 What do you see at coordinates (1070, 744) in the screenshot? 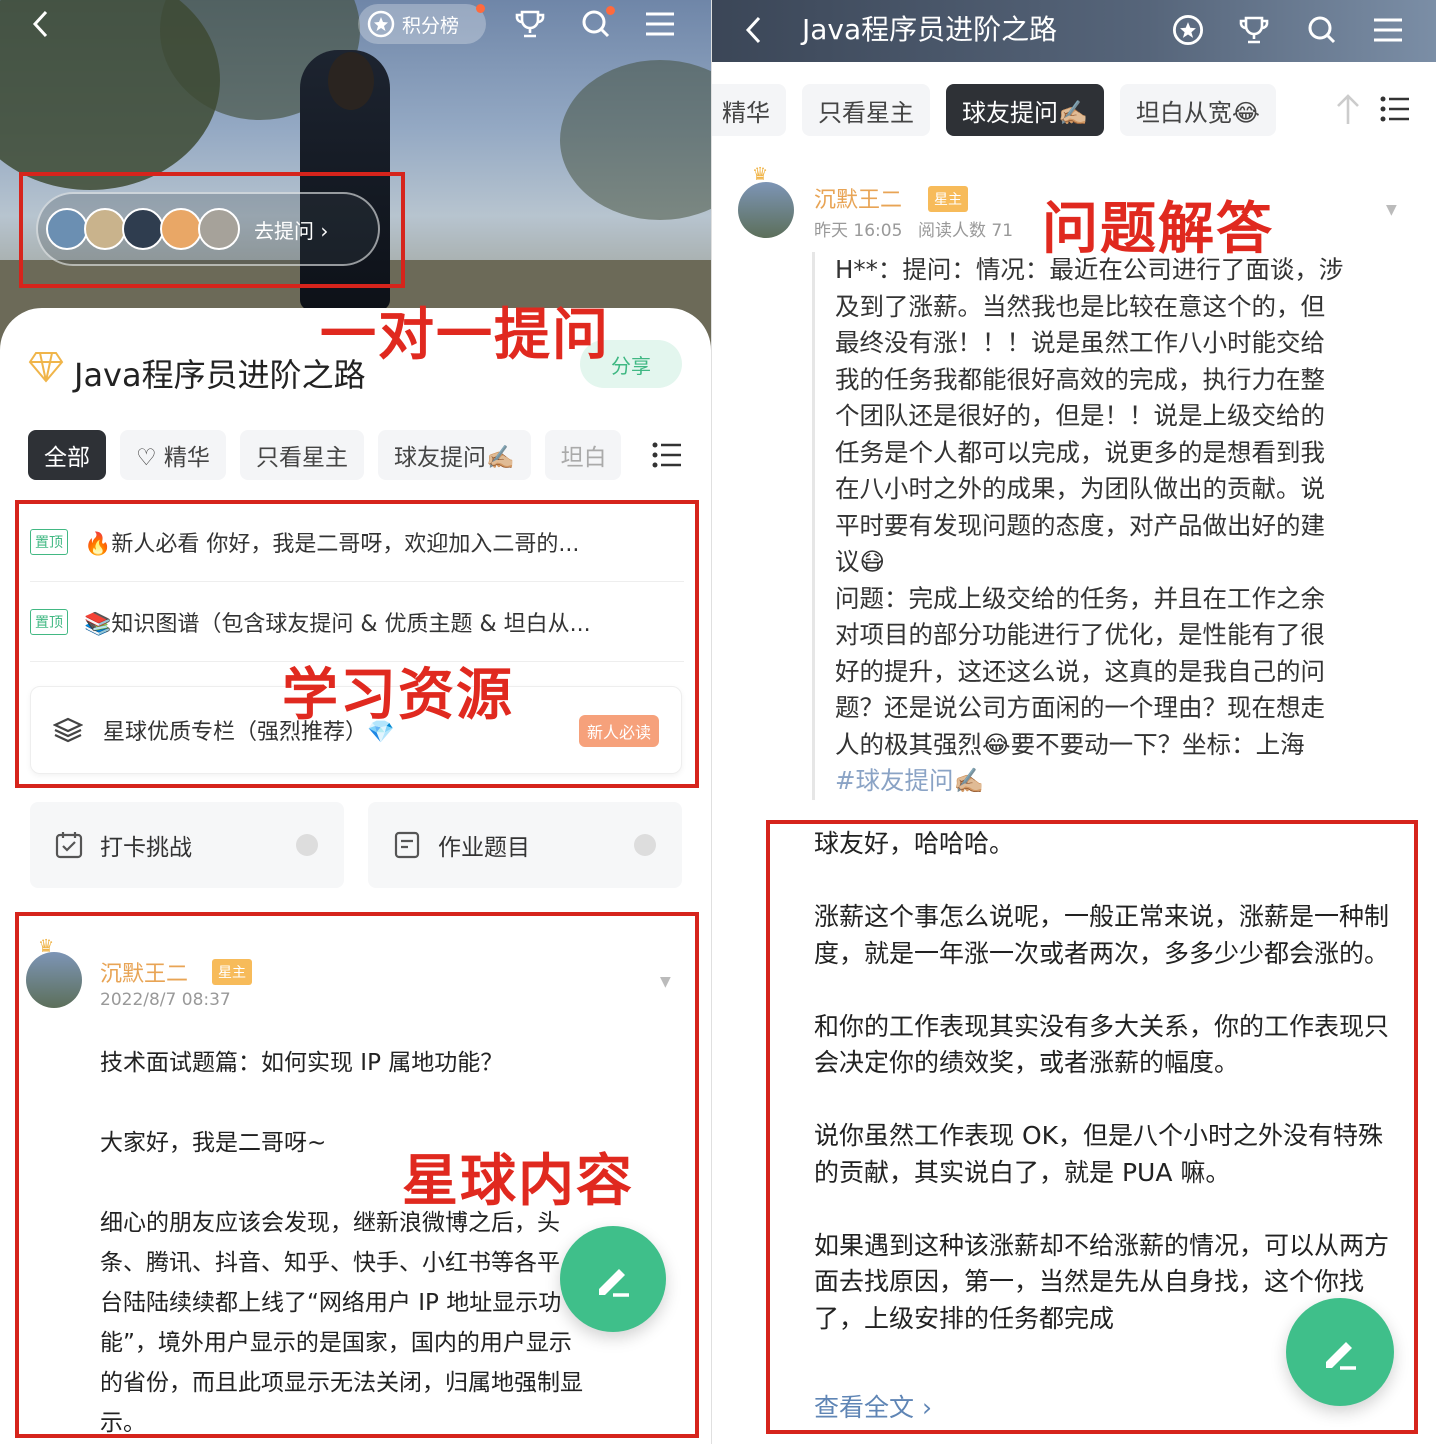
I see `question-line: 人的极其强烈😂要不要动一下？坐标：上海` at bounding box center [1070, 744].